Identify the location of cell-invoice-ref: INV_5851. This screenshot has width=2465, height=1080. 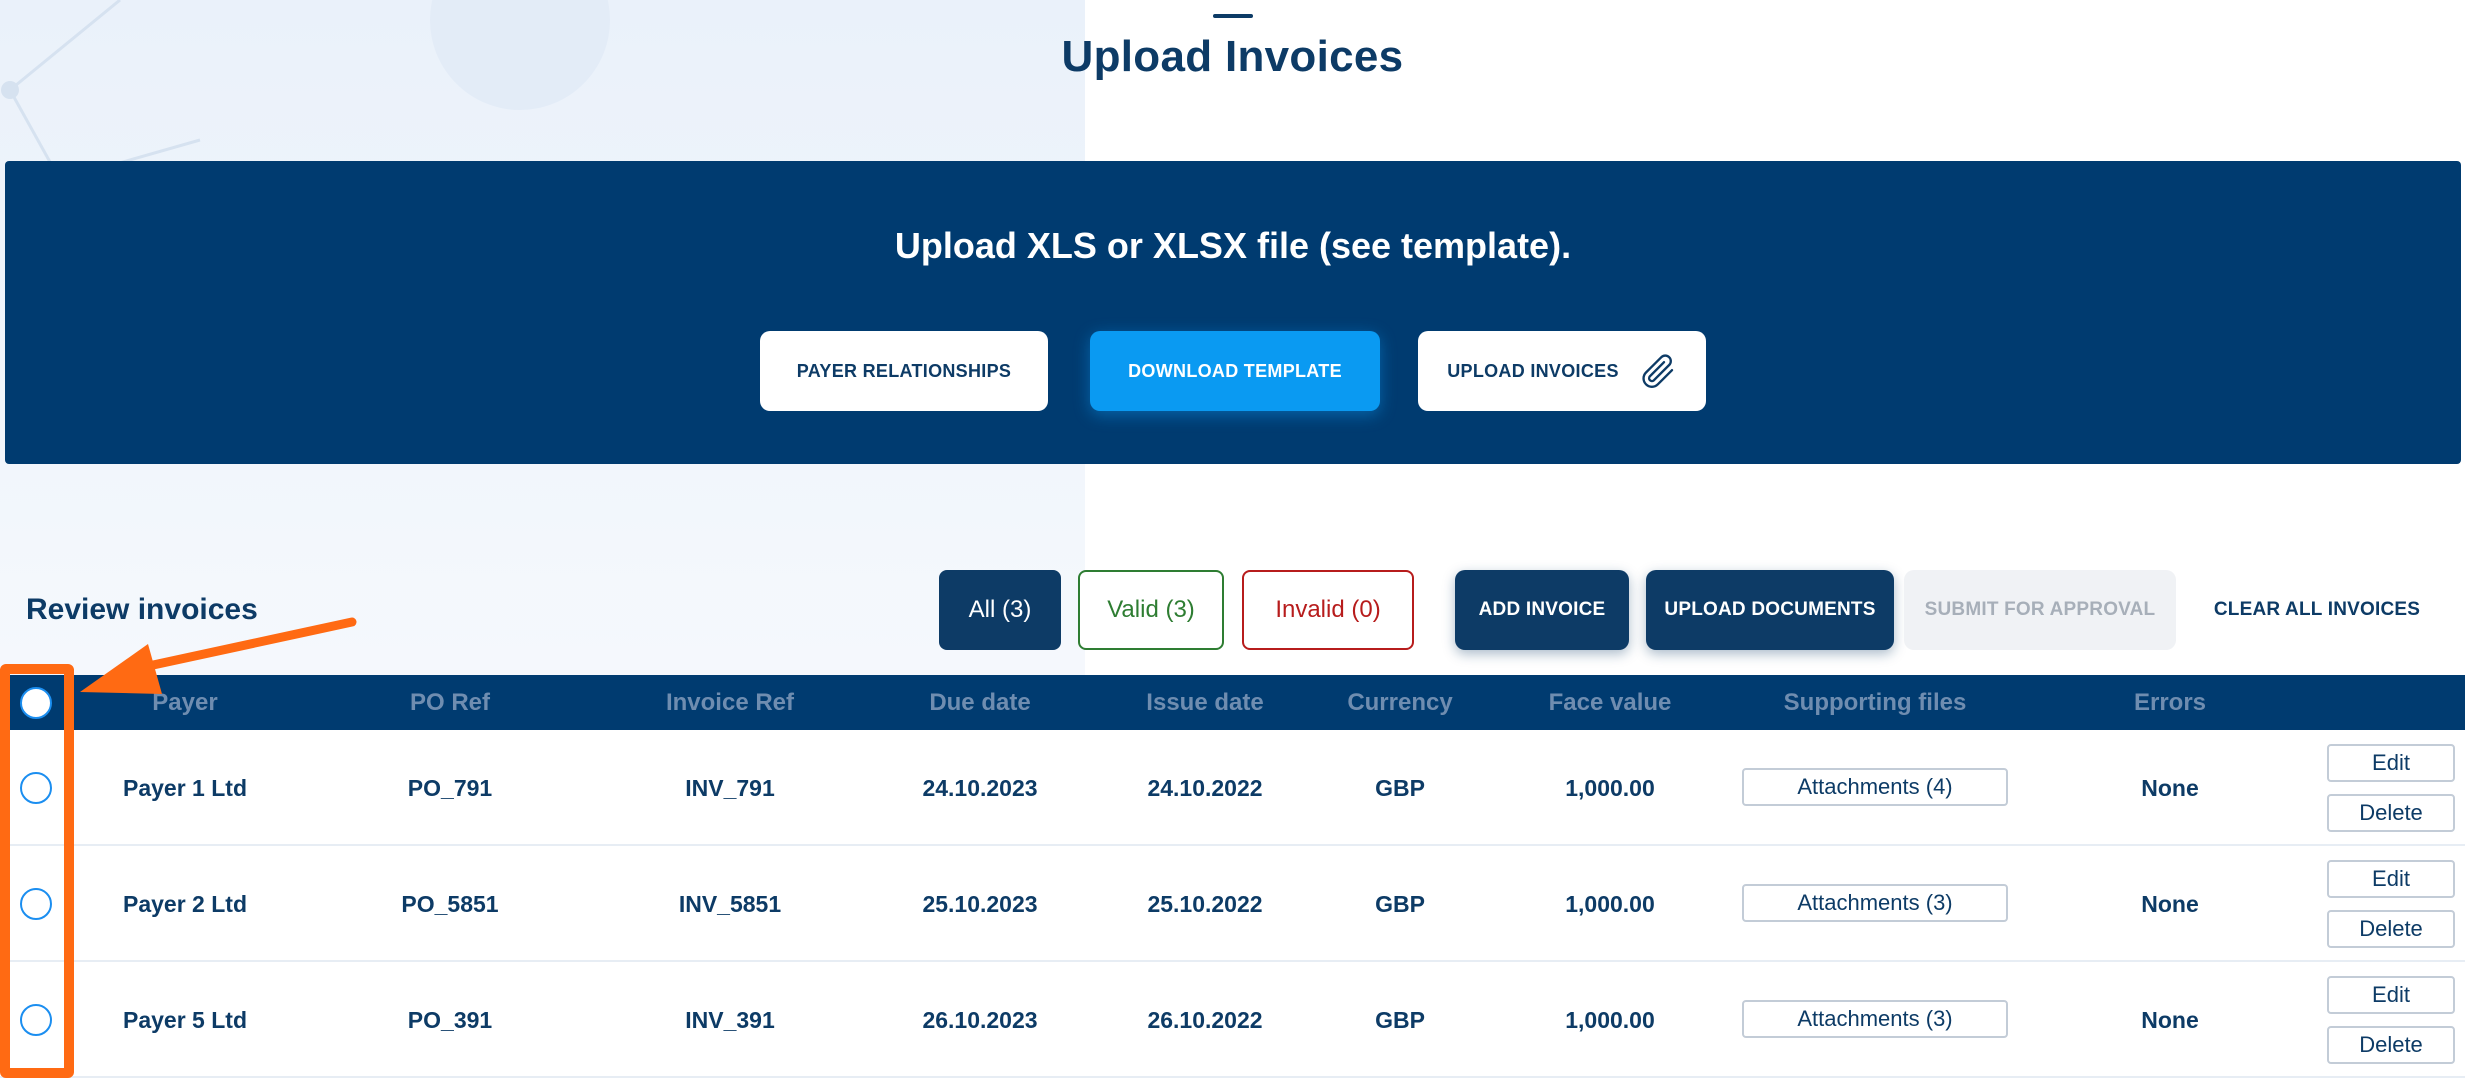
(730, 904).